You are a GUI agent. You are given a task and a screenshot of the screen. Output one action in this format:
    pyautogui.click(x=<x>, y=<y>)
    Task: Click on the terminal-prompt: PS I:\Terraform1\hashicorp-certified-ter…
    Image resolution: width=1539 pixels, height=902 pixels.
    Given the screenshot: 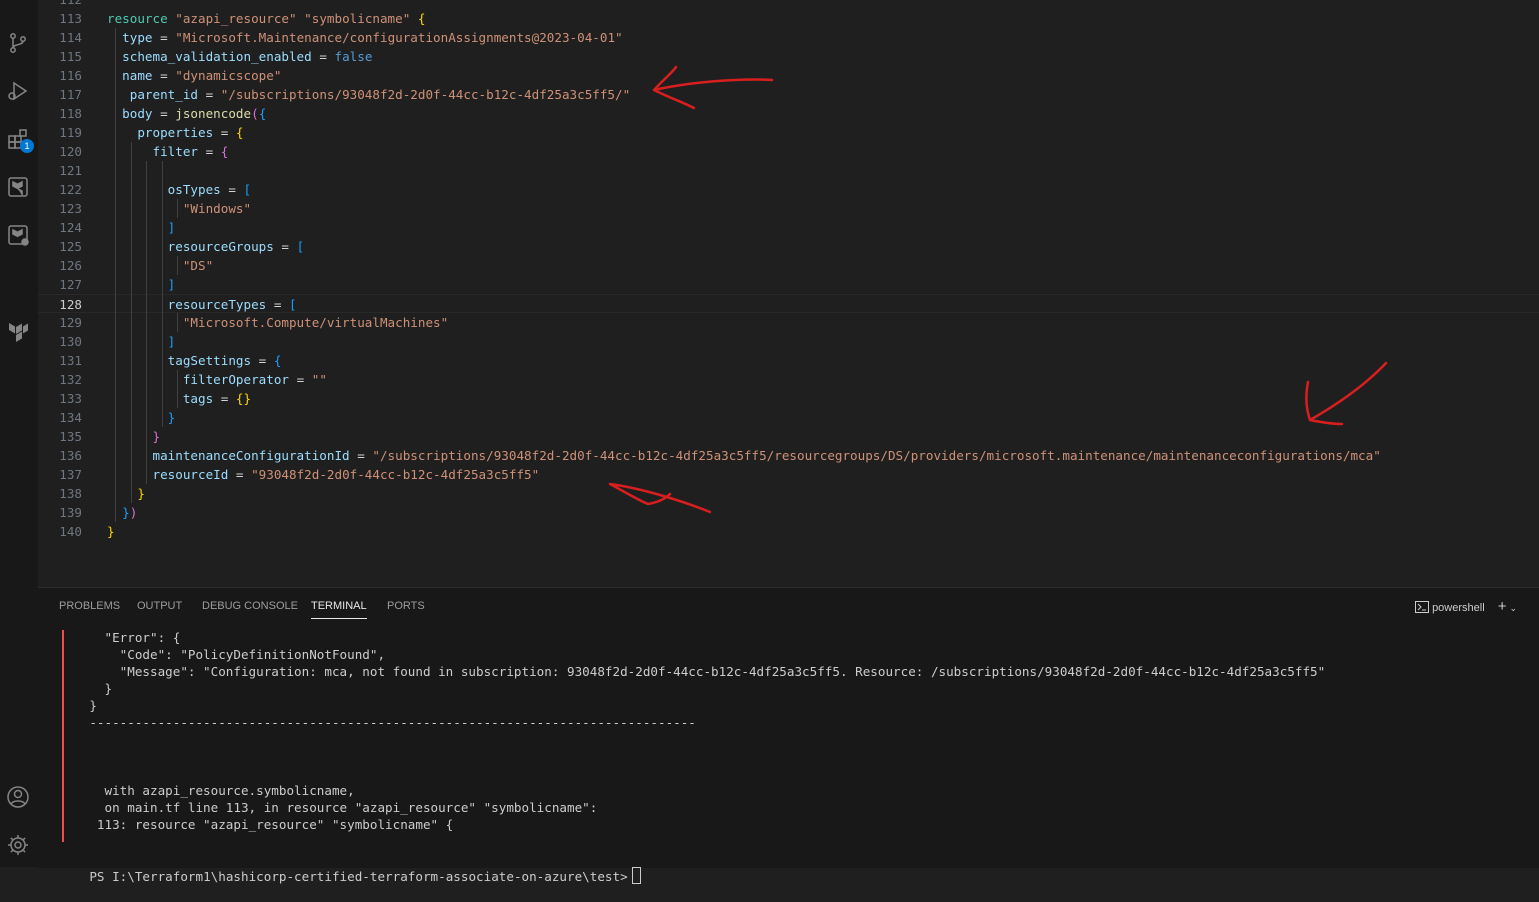 What is the action you would take?
    pyautogui.click(x=358, y=876)
    